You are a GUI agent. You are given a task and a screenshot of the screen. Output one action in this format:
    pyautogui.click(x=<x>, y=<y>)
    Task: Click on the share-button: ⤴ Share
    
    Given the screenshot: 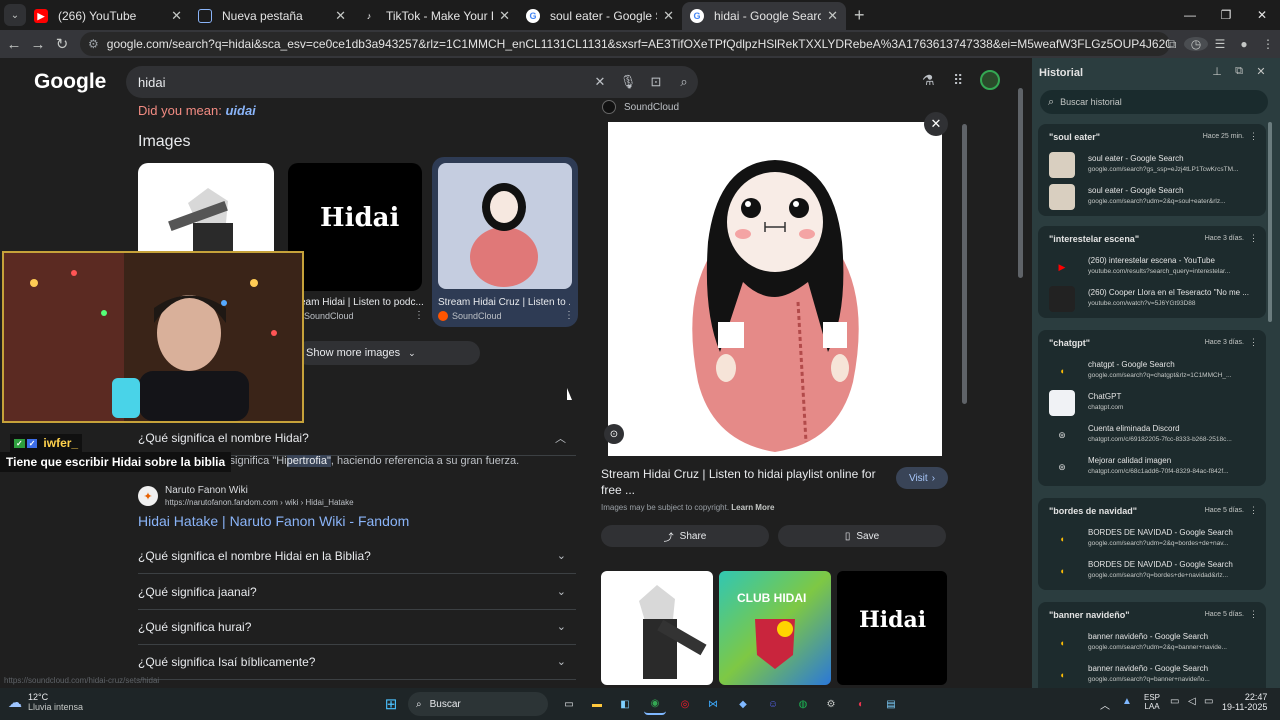 What is the action you would take?
    pyautogui.click(x=685, y=536)
    